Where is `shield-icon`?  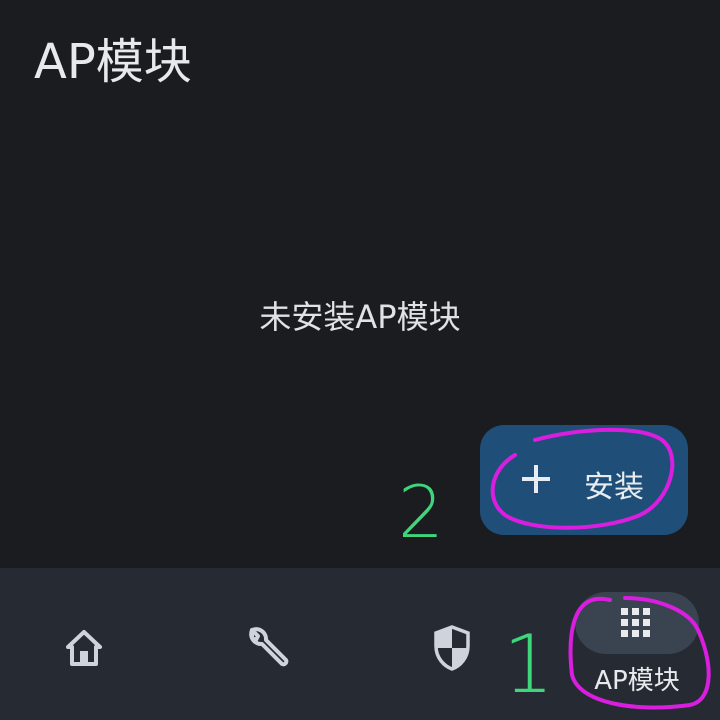 shield-icon is located at coordinates (452, 648).